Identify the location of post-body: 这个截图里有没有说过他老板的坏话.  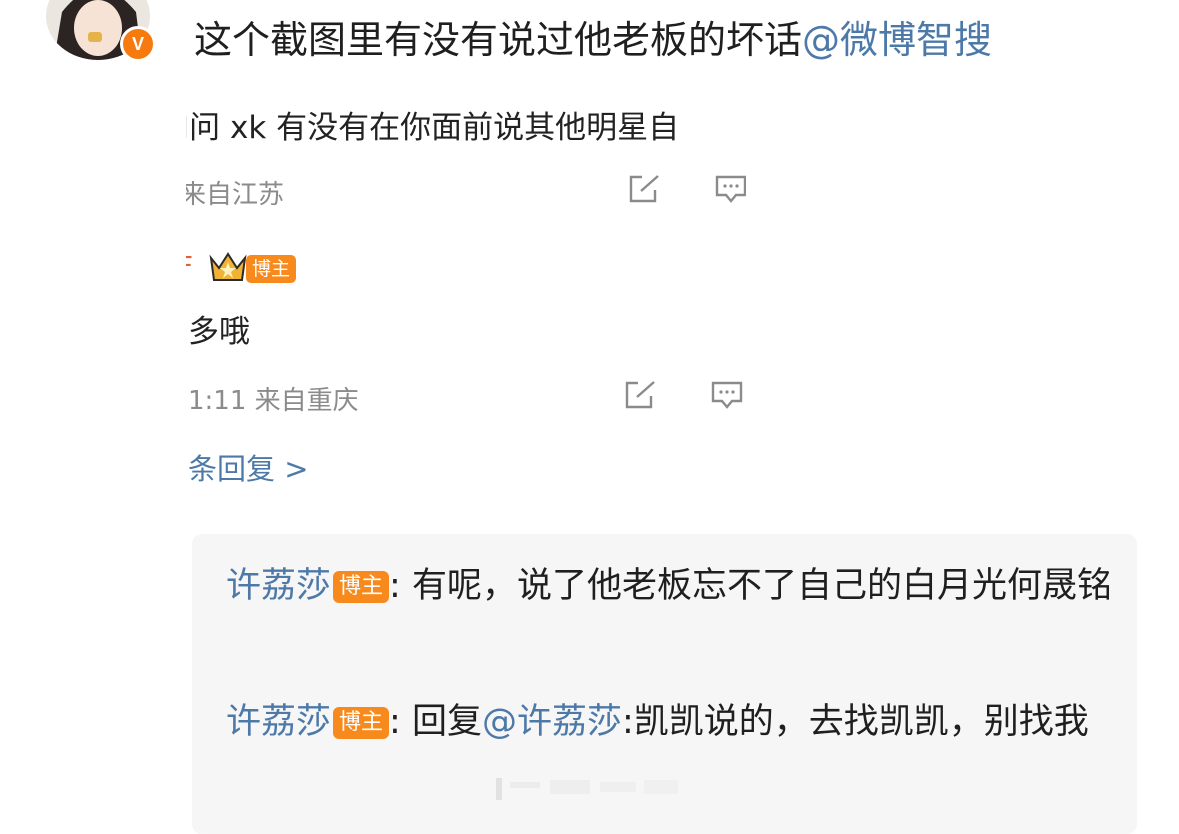
(498, 40).